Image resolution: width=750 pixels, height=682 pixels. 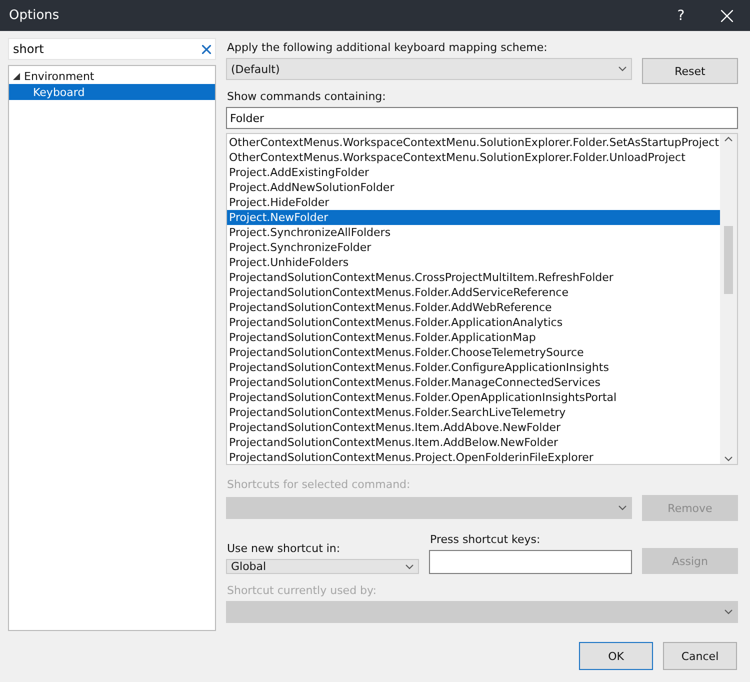 What do you see at coordinates (206, 49) in the screenshot?
I see `clear-icon` at bounding box center [206, 49].